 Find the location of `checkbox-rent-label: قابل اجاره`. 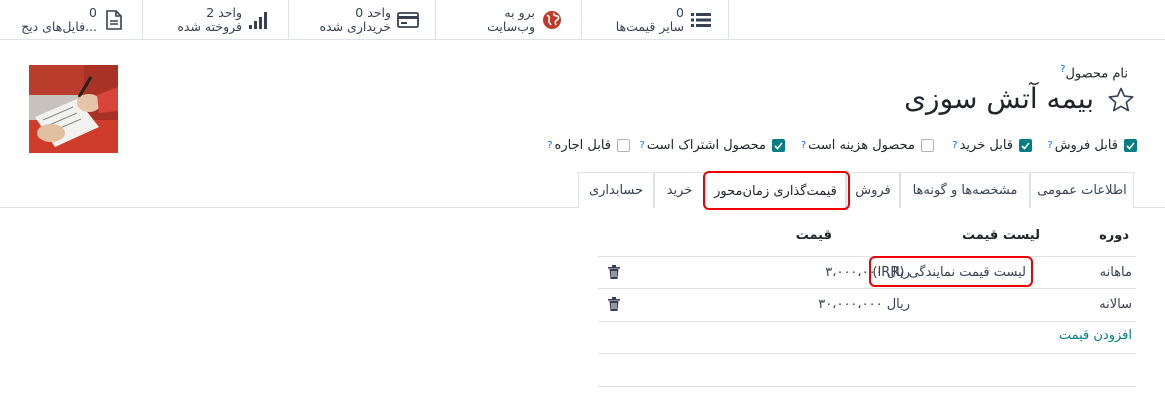

checkbox-rent-label: قابل اجاره is located at coordinates (582, 145).